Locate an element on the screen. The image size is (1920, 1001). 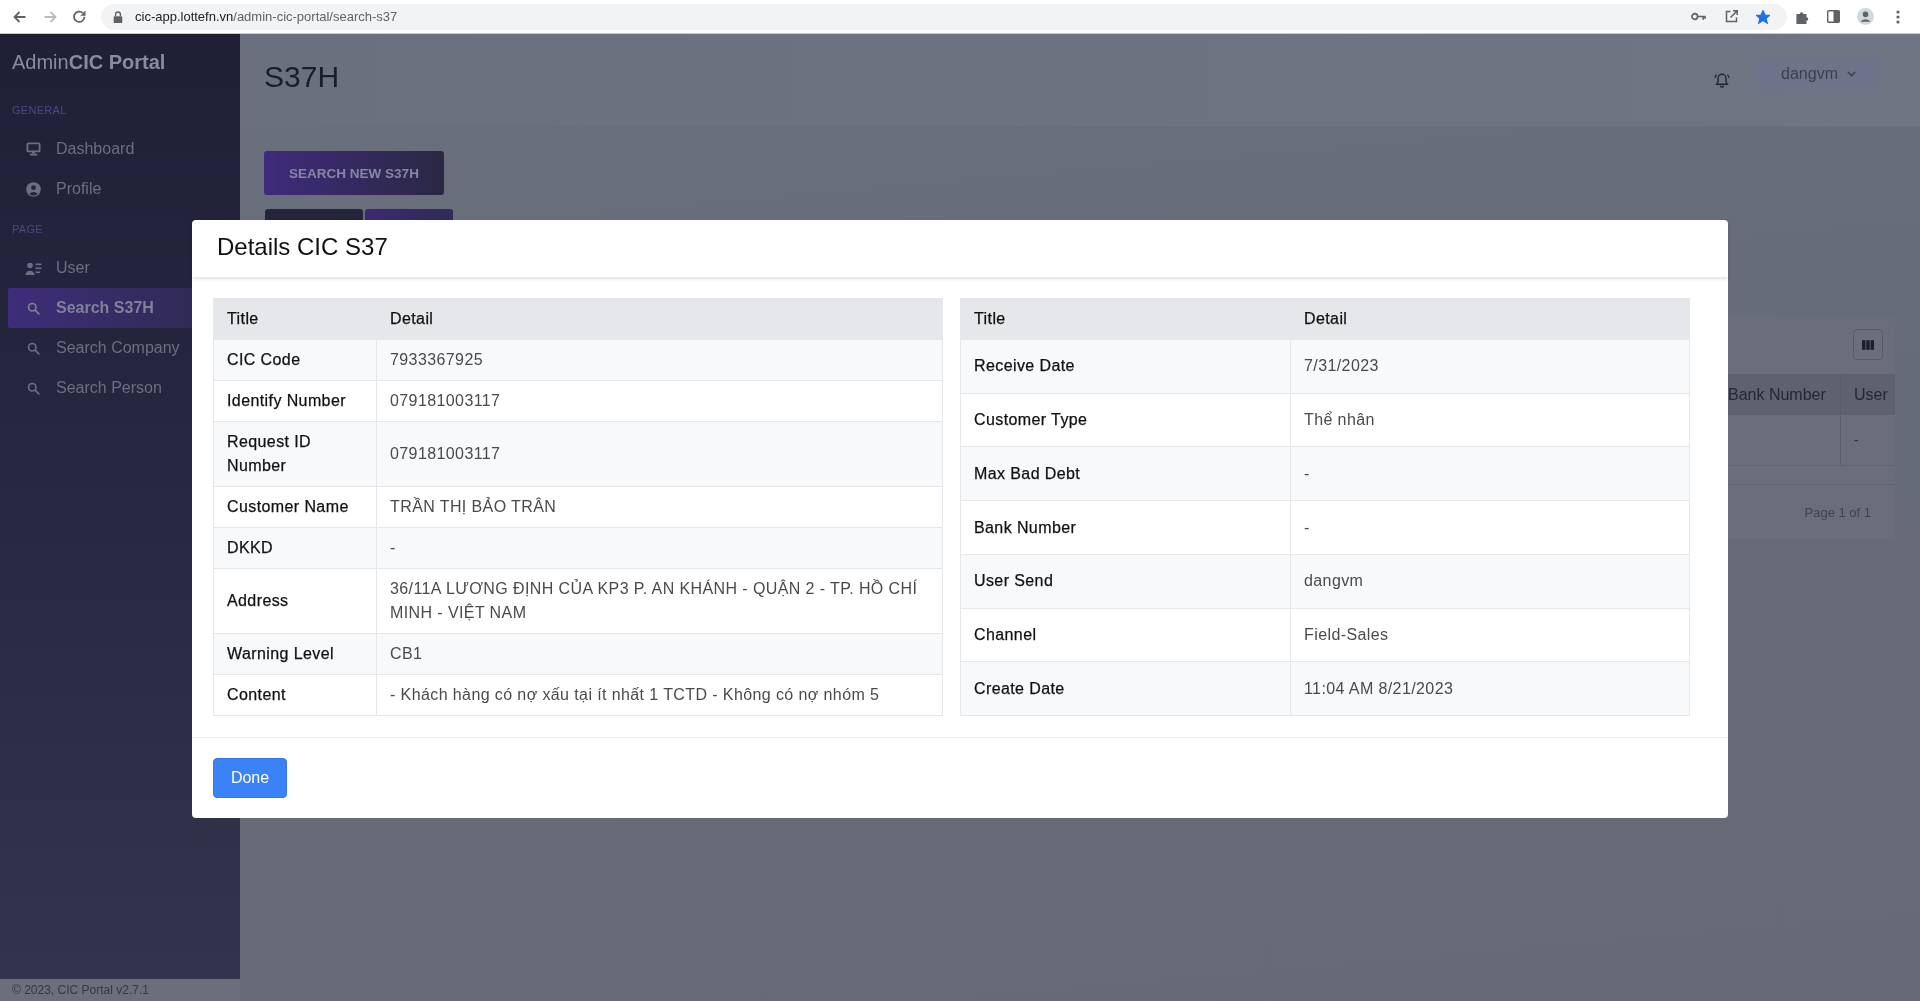
label-cell: DKKD is located at coordinates (295, 547).